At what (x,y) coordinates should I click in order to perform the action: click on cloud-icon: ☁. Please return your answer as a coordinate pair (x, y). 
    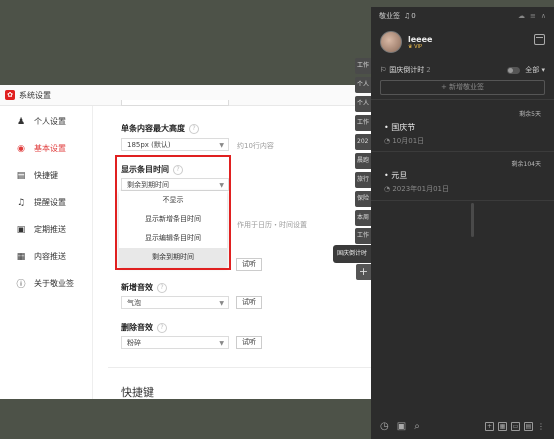
    Looking at the image, I should click on (521, 16).